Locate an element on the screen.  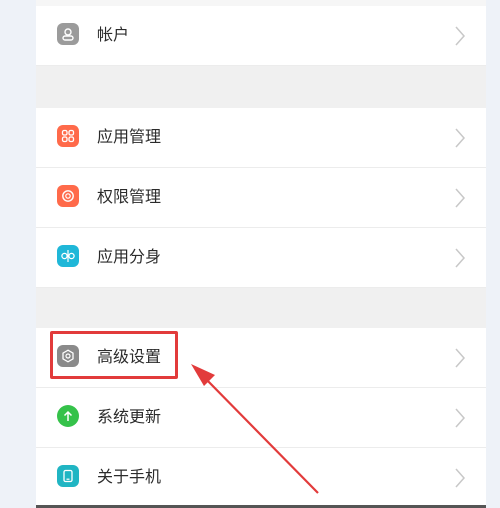
settings-item-system-update: 系统更新 is located at coordinates (261, 418).